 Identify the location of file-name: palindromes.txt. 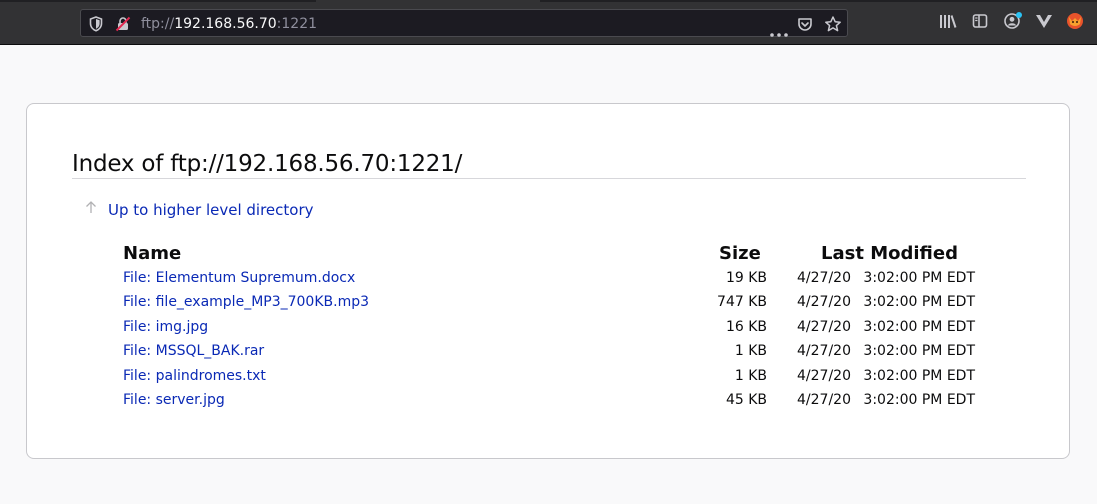
(210, 376).